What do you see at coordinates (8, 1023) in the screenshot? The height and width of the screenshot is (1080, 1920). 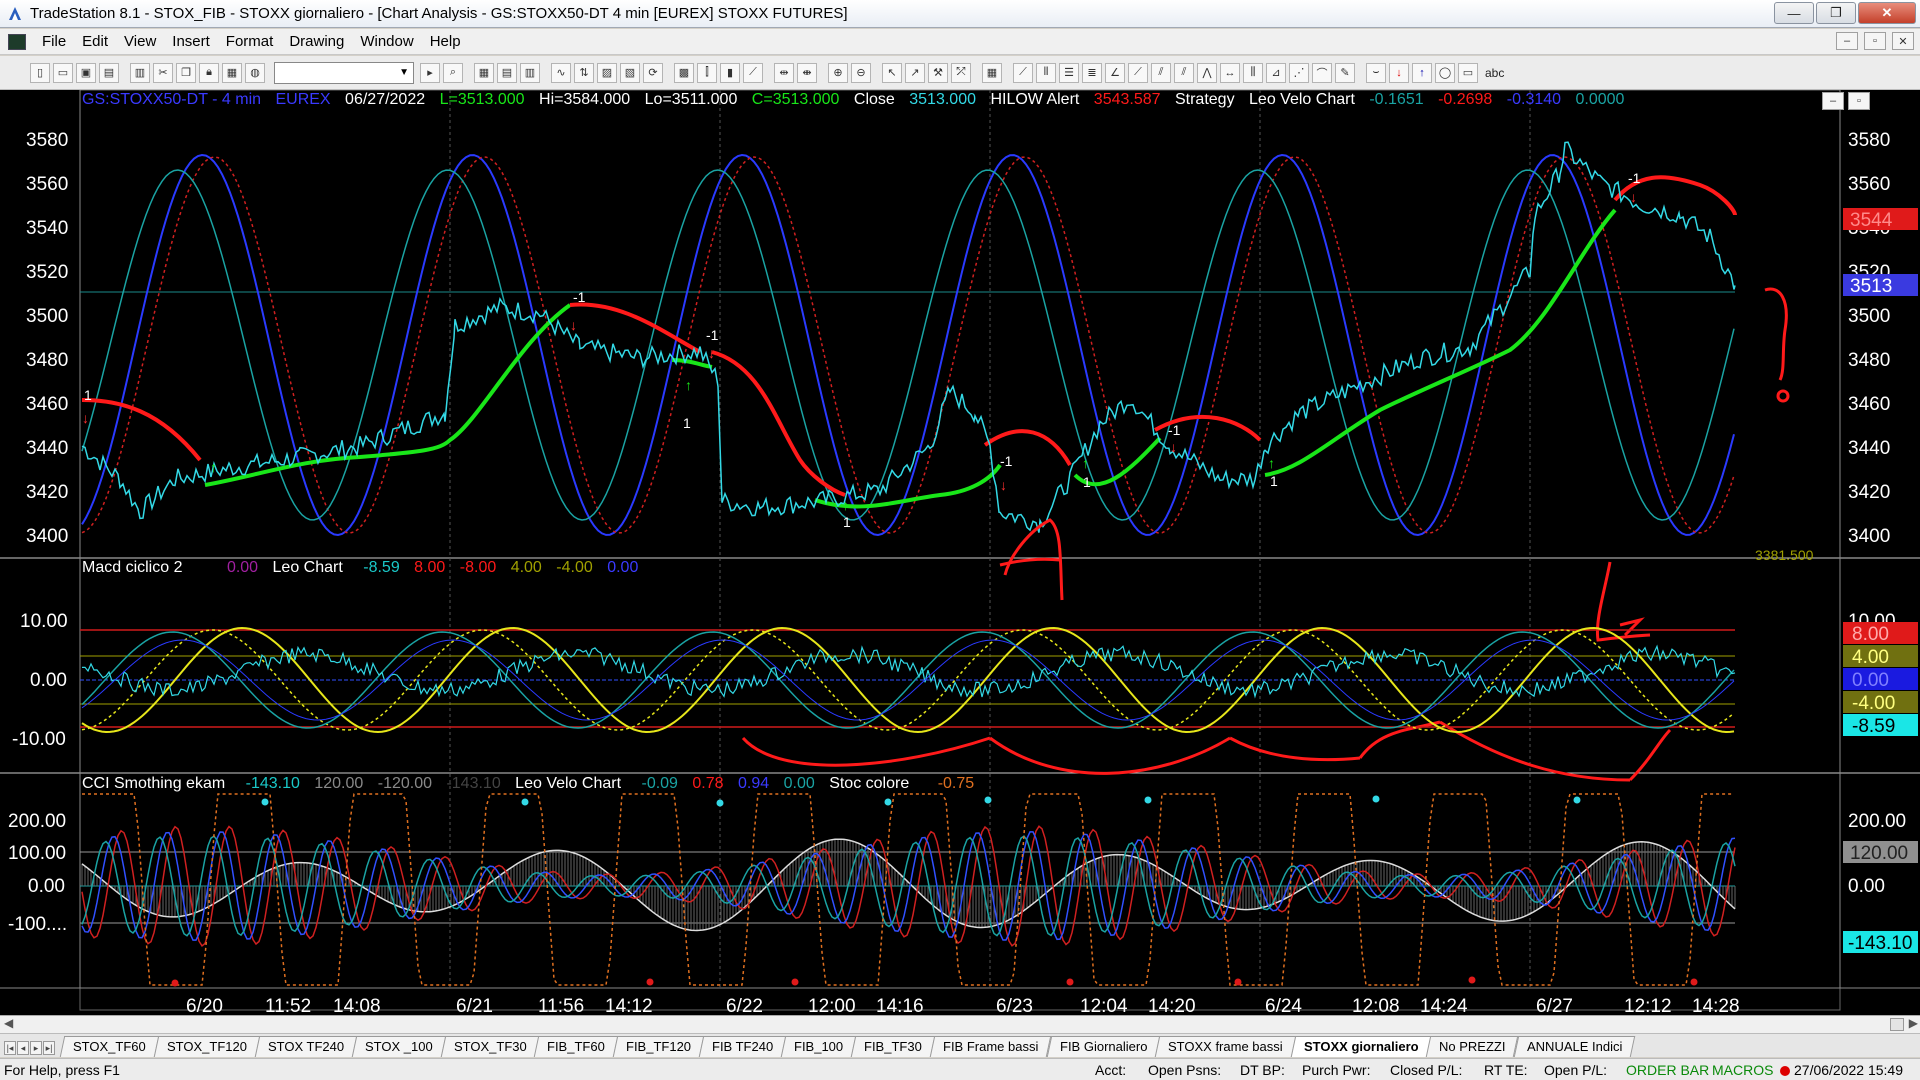 I see `scroll-left-icon: ◀` at bounding box center [8, 1023].